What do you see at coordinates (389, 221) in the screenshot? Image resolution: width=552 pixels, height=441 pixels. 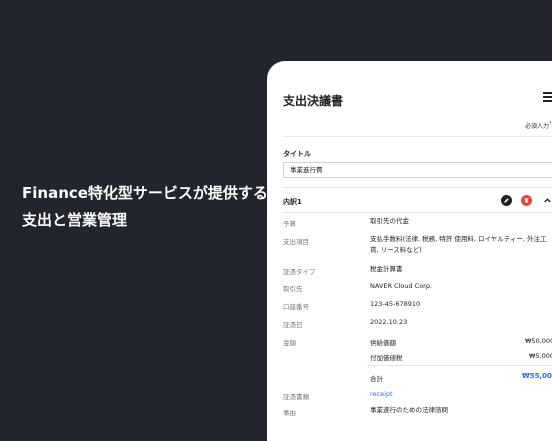 I see `row-value: 取引先の代金` at bounding box center [389, 221].